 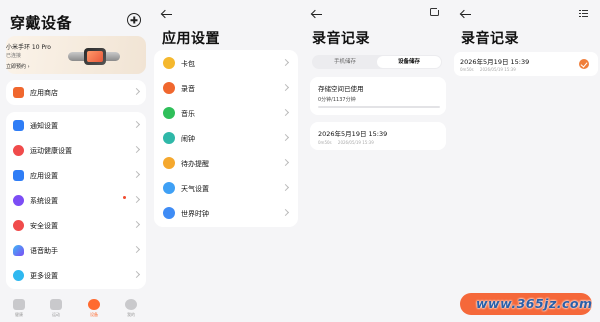 I want to click on segment-phone-storage: 手机储存, so click(x=345, y=62).